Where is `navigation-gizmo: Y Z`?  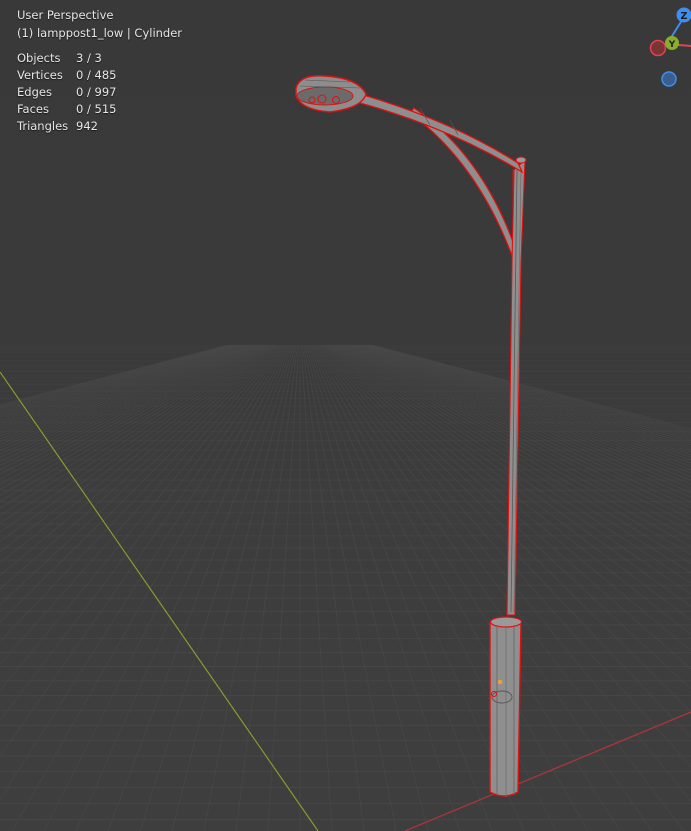
navigation-gizmo: Y Z is located at coordinates (661, 47).